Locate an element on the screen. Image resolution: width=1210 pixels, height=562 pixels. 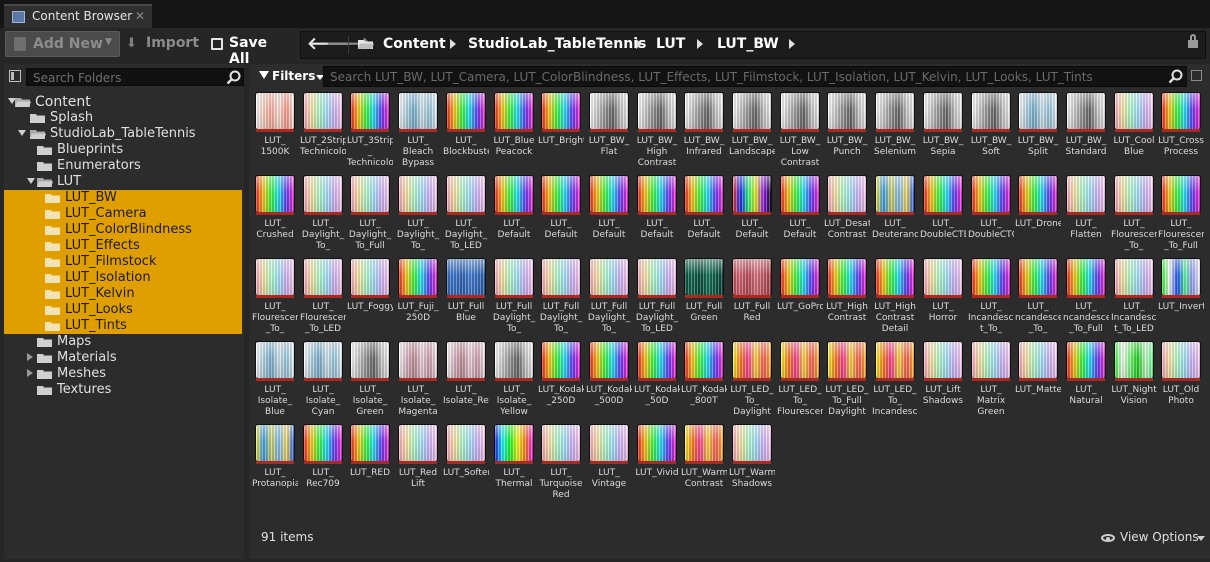
asset-tile: LUT_BW_ Sepia is located at coordinates (945, 132).